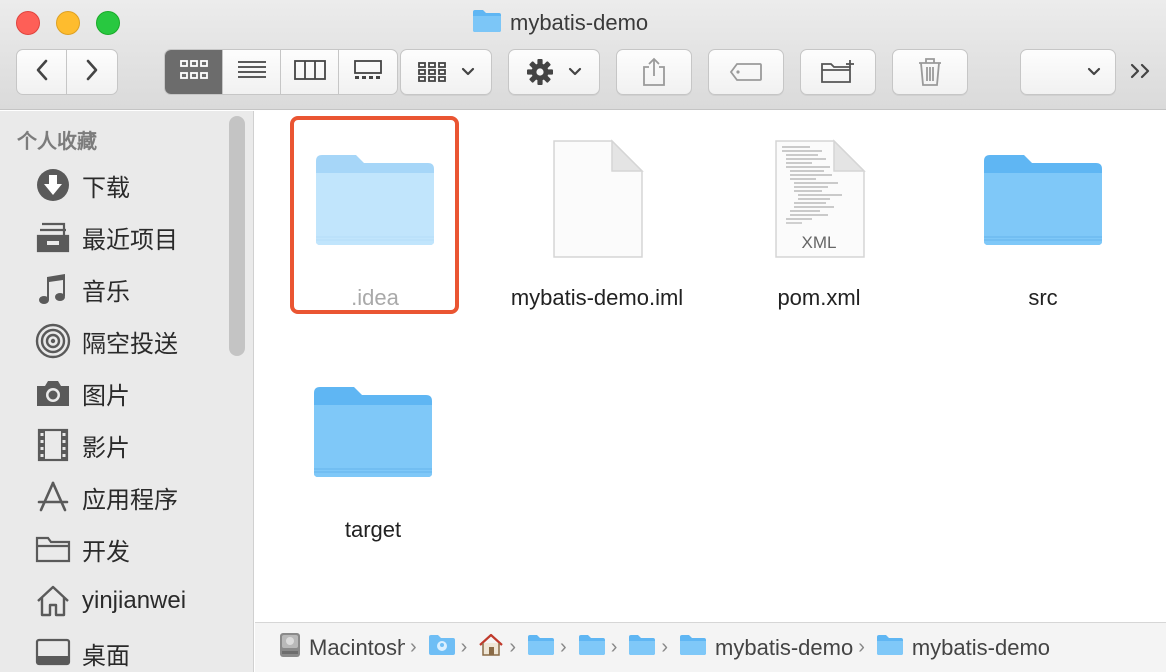 This screenshot has width=1166, height=672. I want to click on path-crumb-home, so click(491, 648).